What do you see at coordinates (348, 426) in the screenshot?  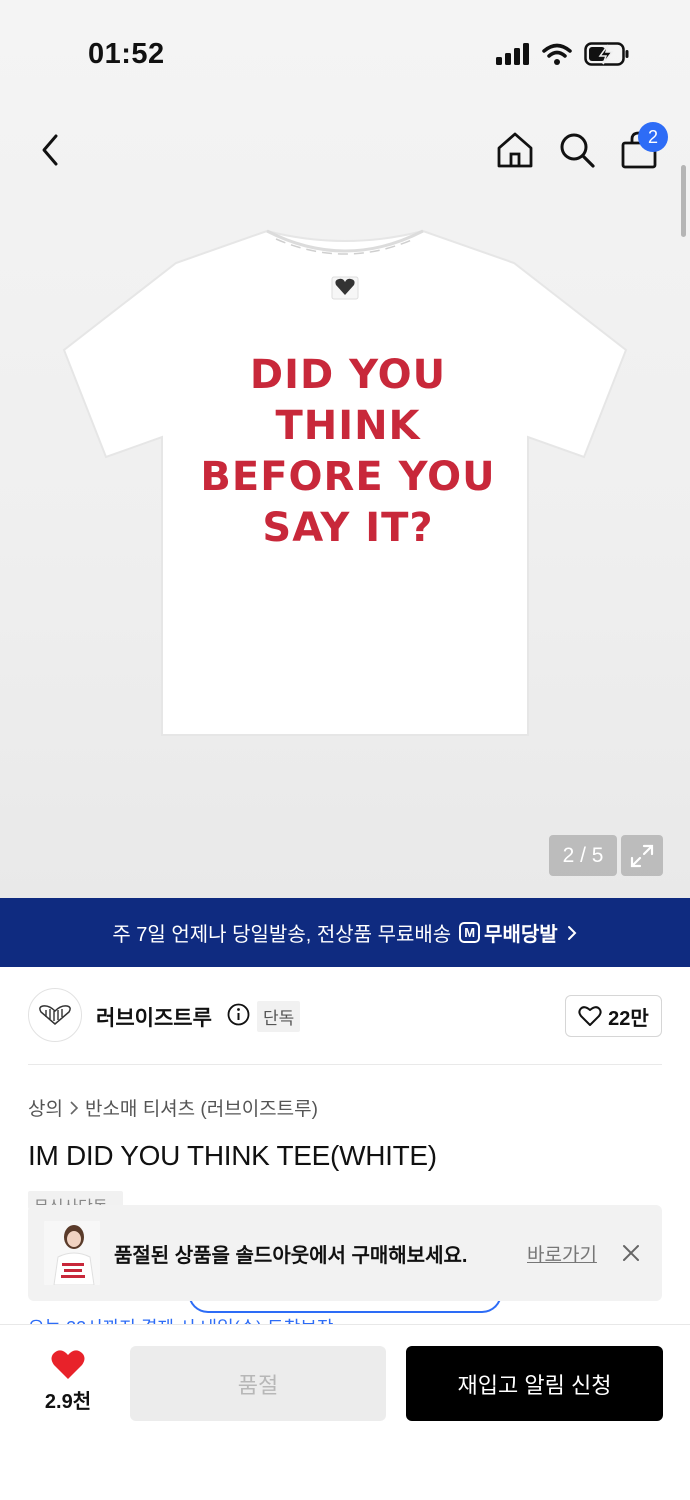 I see `tshirt-print-line: THINK` at bounding box center [348, 426].